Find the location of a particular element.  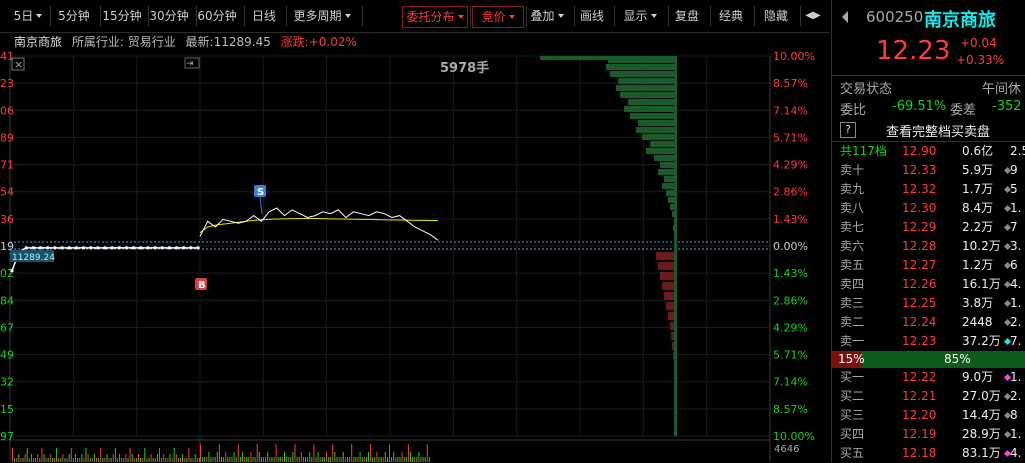

toolbar-item-6: 更多周期 is located at coordinates (322, 16).